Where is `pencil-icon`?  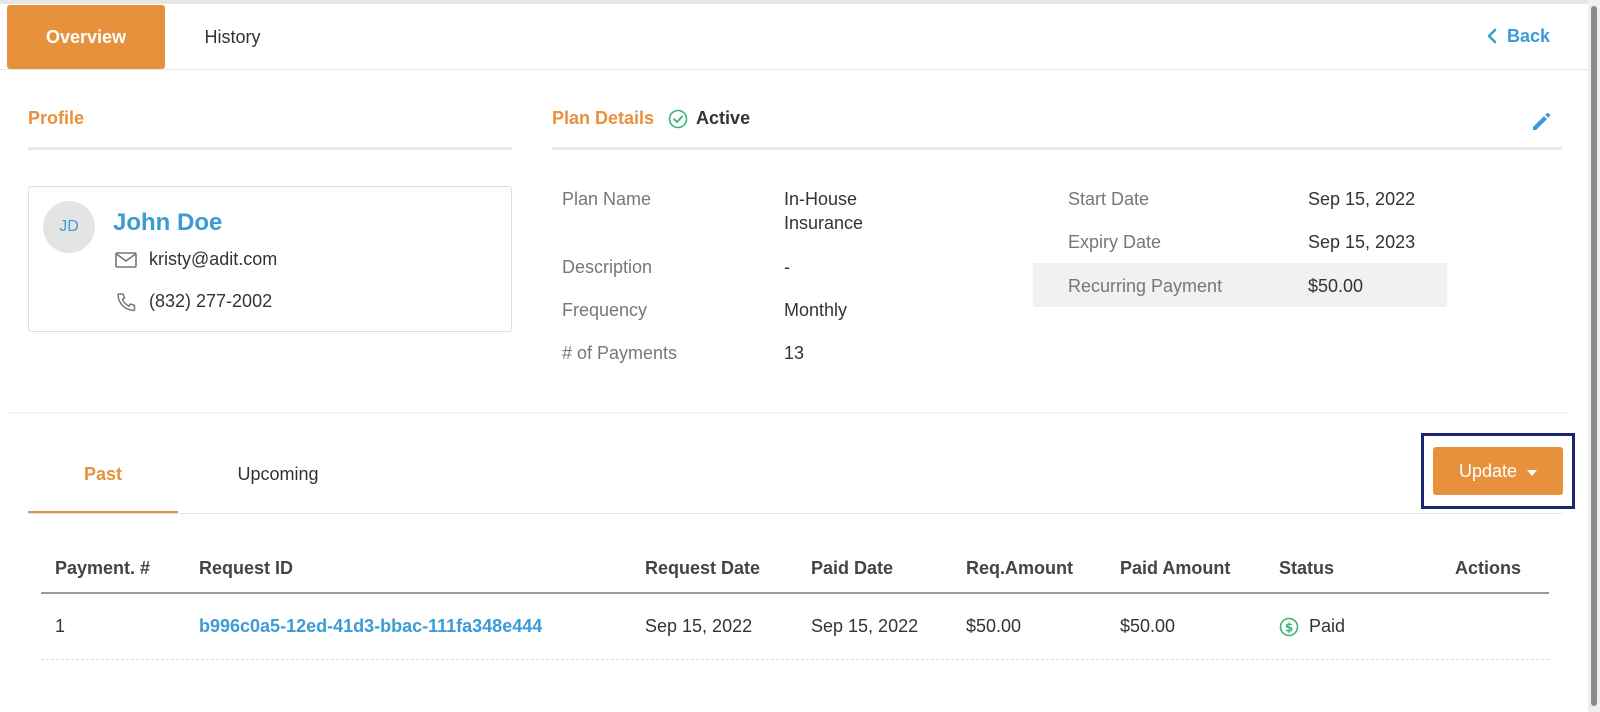
pencil-icon is located at coordinates (1541, 122).